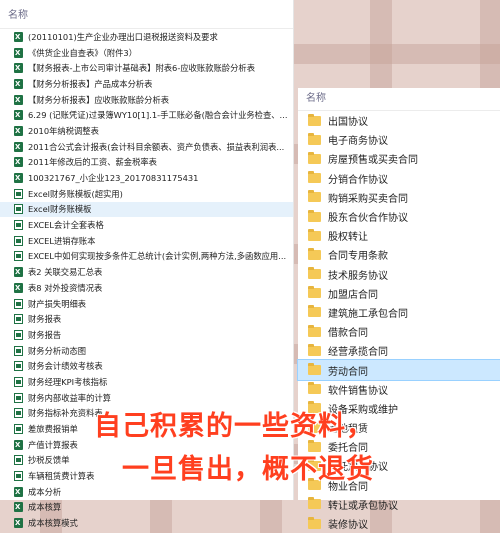 This screenshot has width=500, height=533. I want to click on file-name-label: 成本核算, so click(45, 507).